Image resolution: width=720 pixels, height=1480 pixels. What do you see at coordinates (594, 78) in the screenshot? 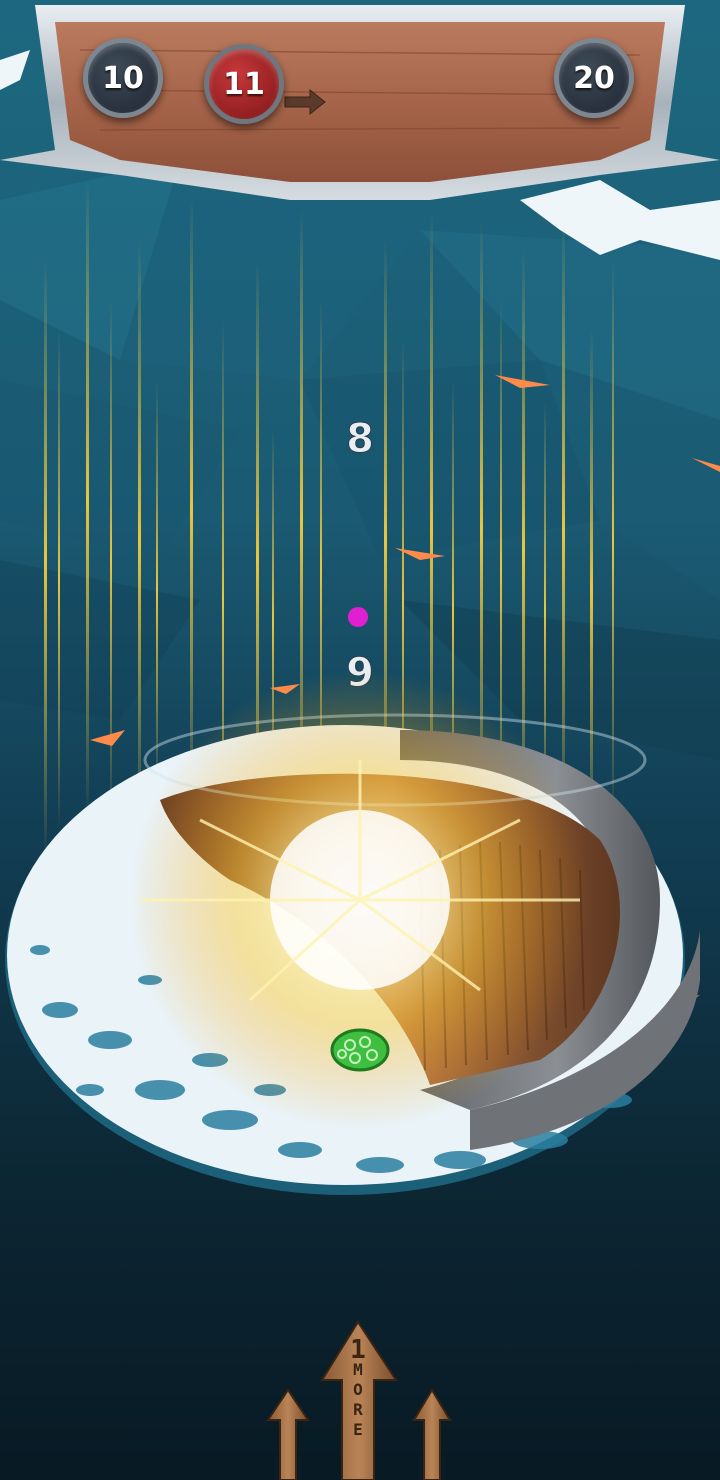
I see `next-level-badge: 20` at bounding box center [594, 78].